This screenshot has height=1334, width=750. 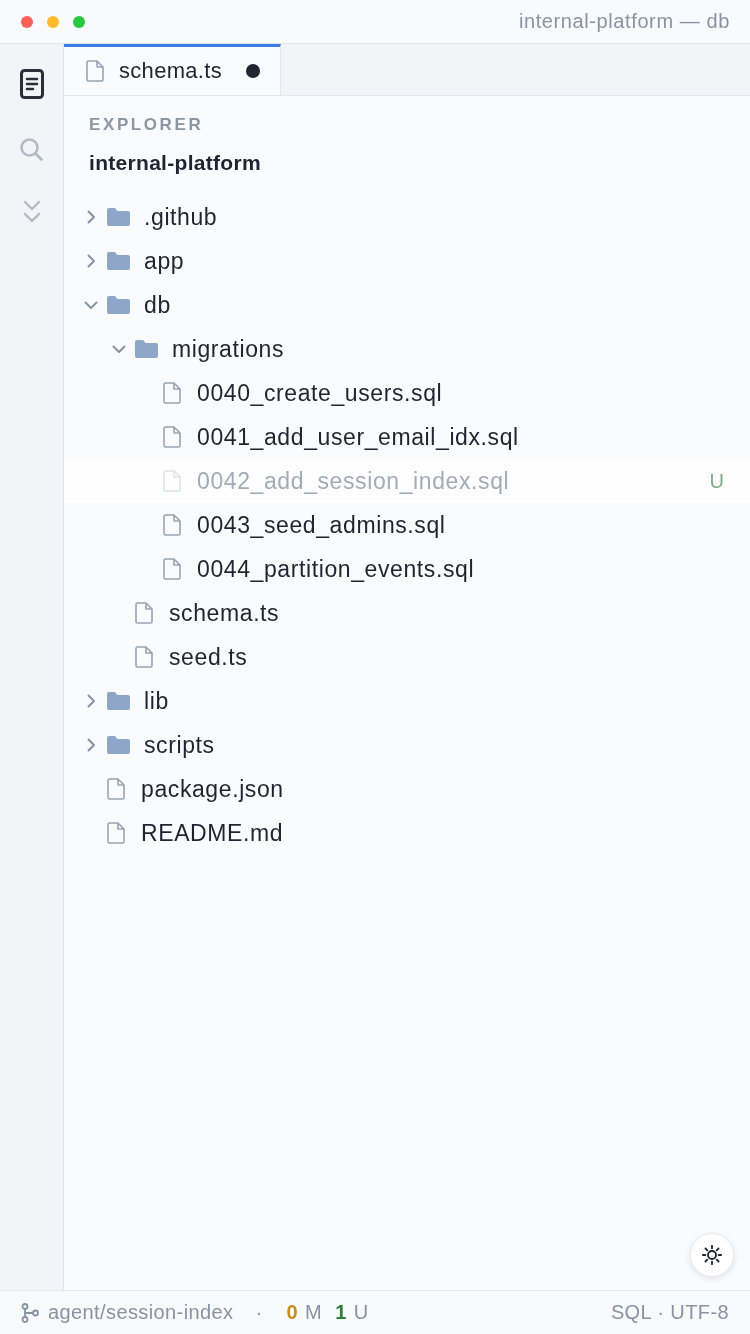 What do you see at coordinates (146, 125) in the screenshot?
I see `panel-heading: EXPLORER` at bounding box center [146, 125].